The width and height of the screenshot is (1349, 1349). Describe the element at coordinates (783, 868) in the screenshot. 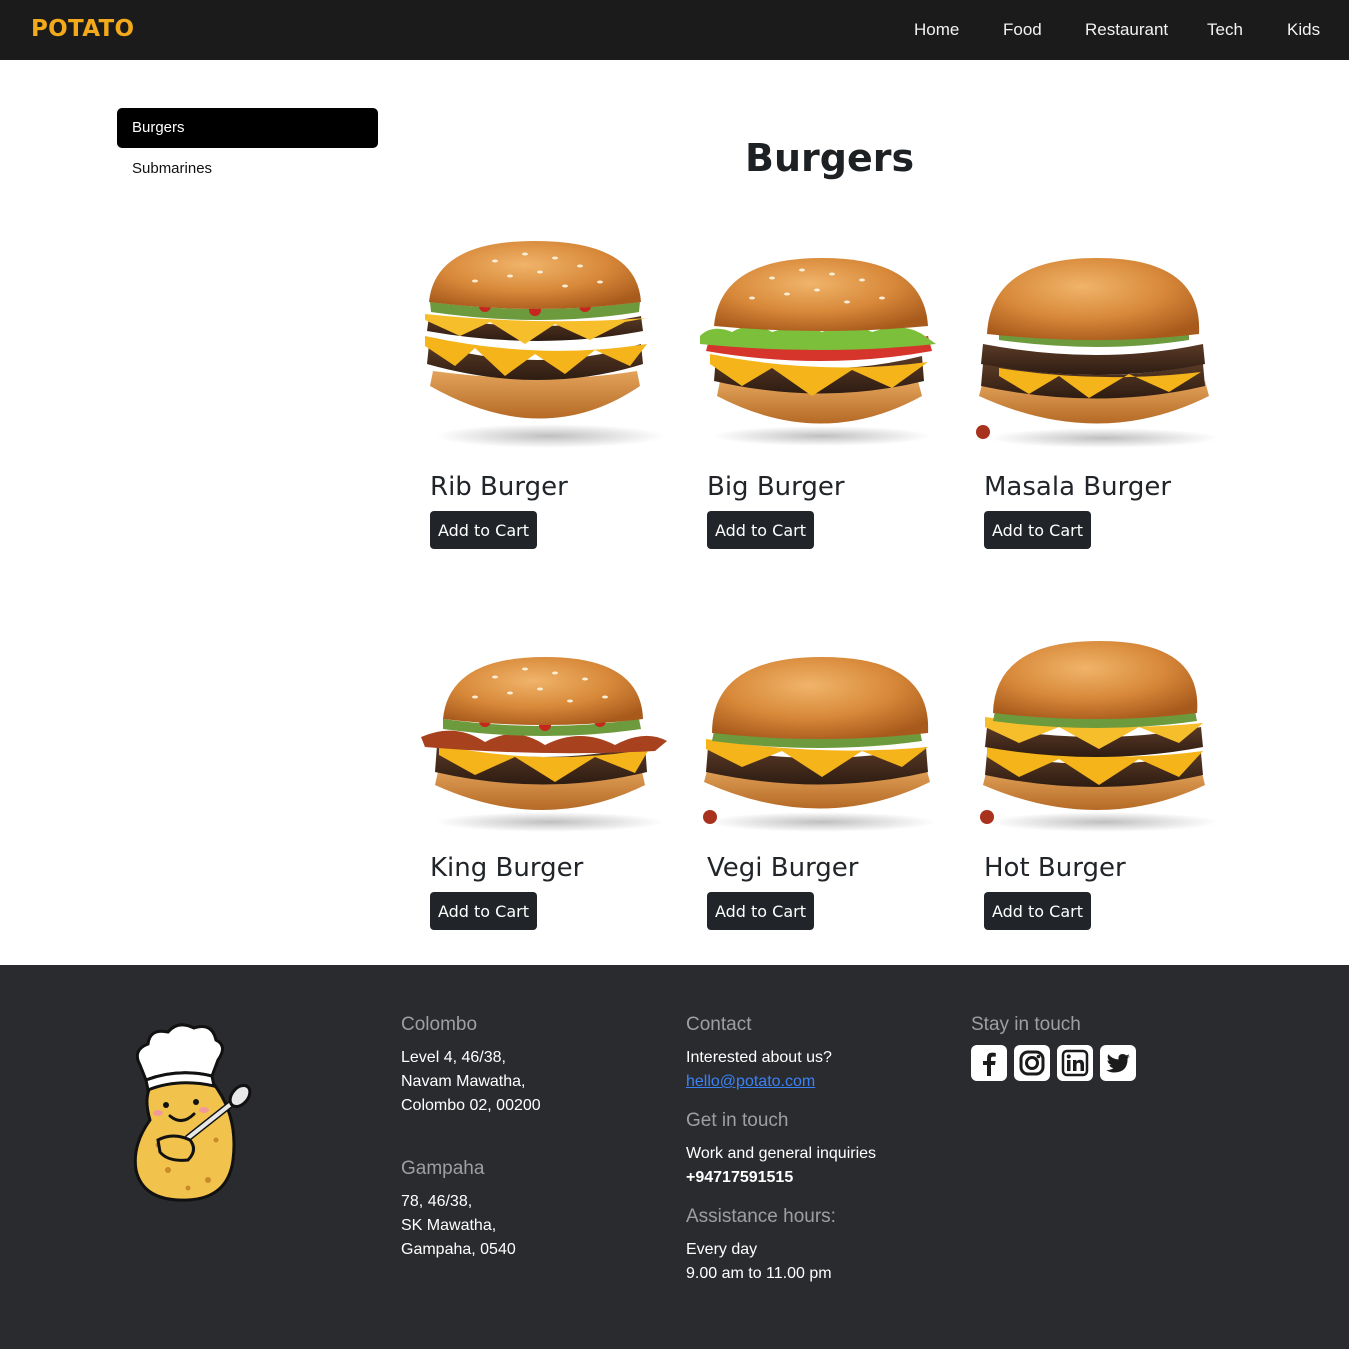

I see `product-name: Vegi Burger` at that location.